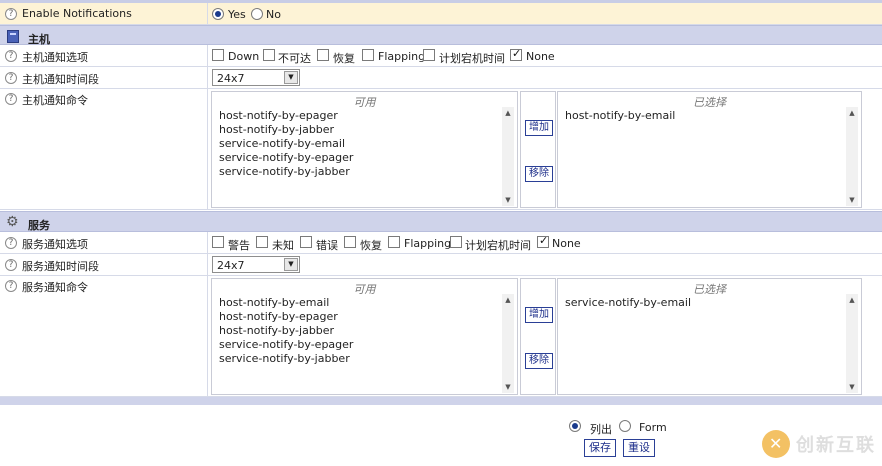  I want to click on service-remove-button: 移除, so click(539, 361).